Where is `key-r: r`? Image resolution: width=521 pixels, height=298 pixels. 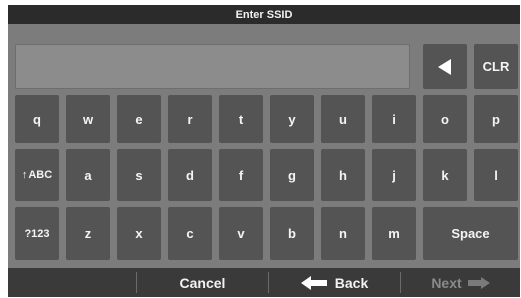
key-r: r is located at coordinates (190, 119).